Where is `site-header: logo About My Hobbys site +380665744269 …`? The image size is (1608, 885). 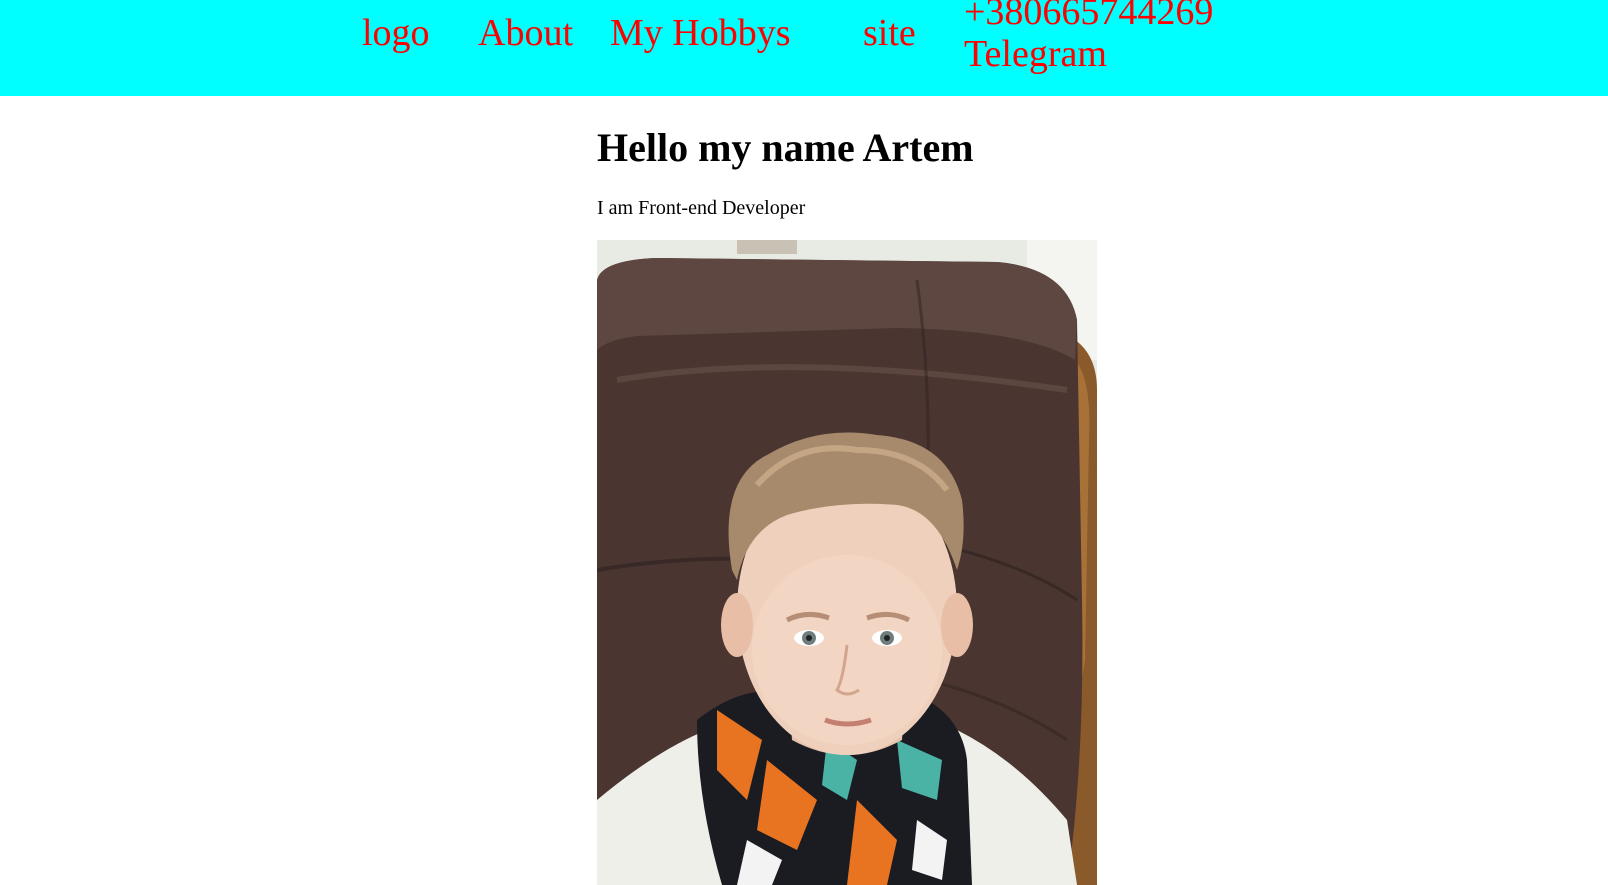
site-header: logo About My Hobbys site +380665744269 … is located at coordinates (804, 48).